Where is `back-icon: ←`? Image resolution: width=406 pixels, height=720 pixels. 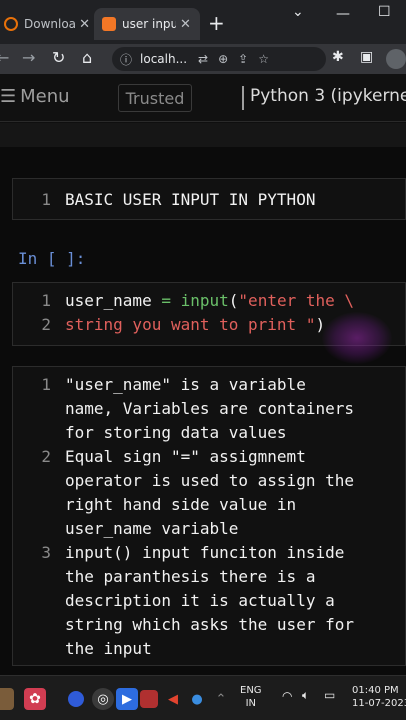
back-icon: ← is located at coordinates (4, 57).